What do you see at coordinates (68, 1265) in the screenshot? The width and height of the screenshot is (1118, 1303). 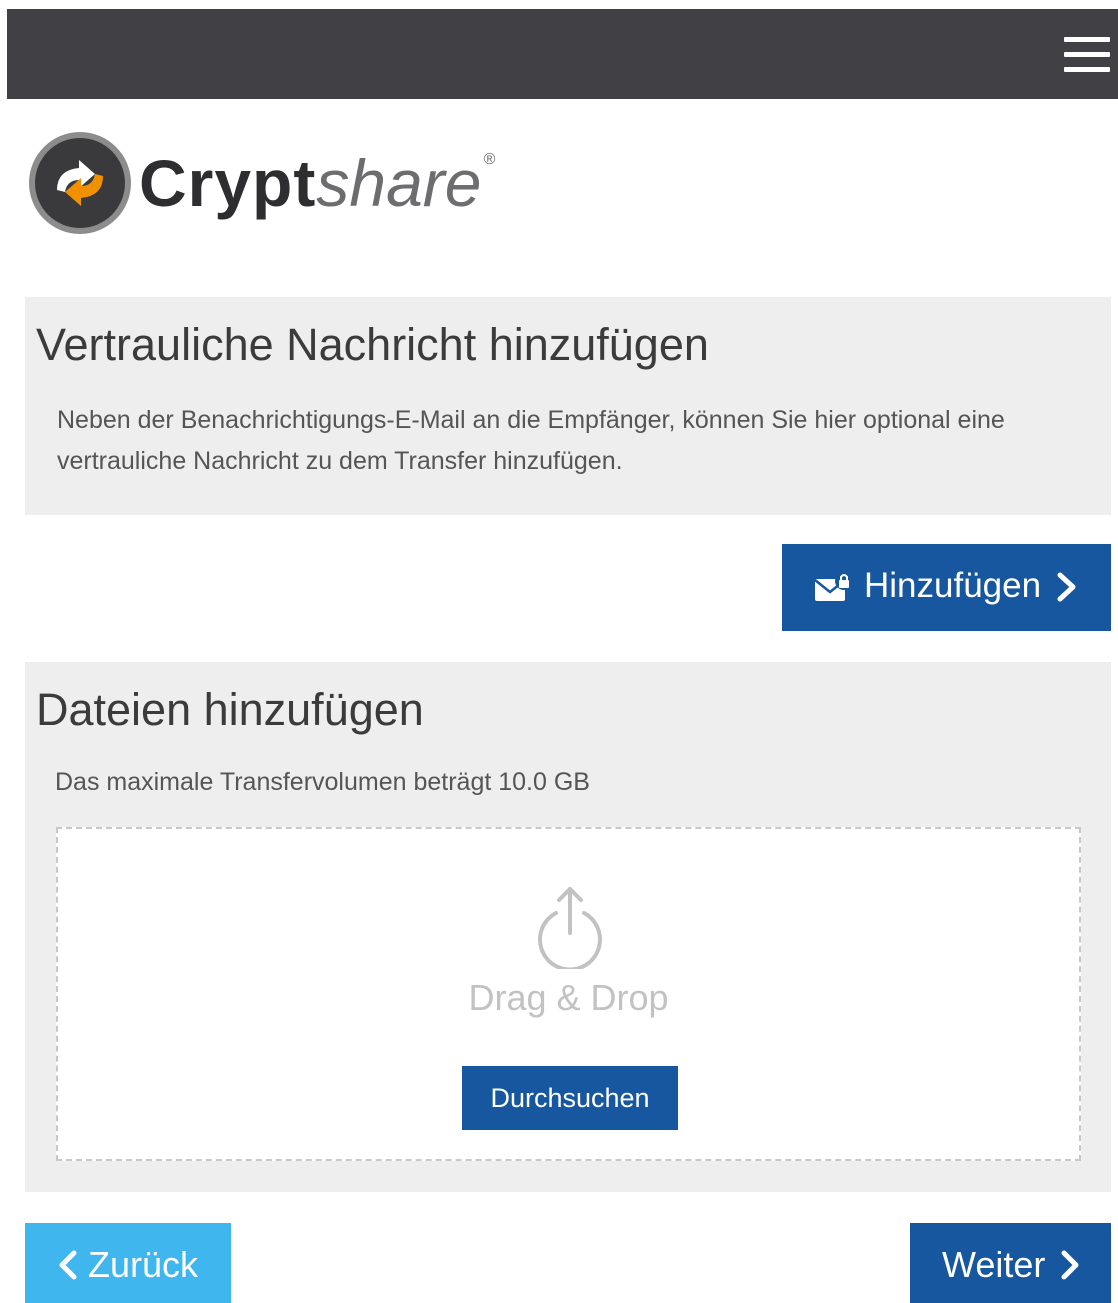 I see `chevron-left-icon` at bounding box center [68, 1265].